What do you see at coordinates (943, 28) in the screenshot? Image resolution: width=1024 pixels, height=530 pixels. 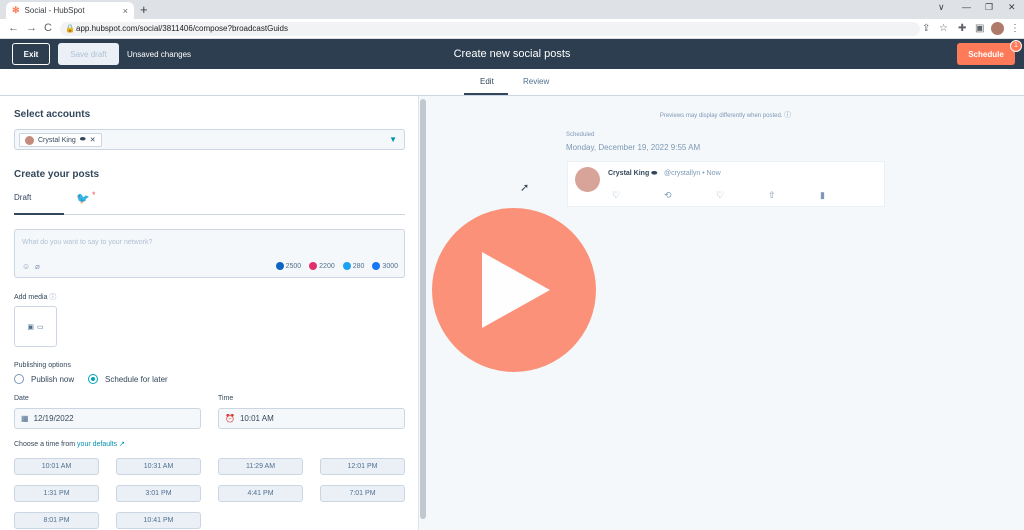 I see `bookmark-star-icon: ☆` at bounding box center [943, 28].